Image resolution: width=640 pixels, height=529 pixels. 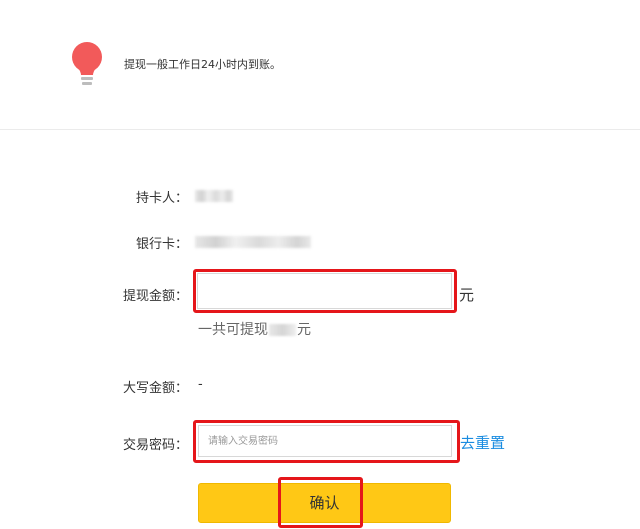 What do you see at coordinates (155, 388) in the screenshot?
I see `uppercase-amount-label: 大写金额：` at bounding box center [155, 388].